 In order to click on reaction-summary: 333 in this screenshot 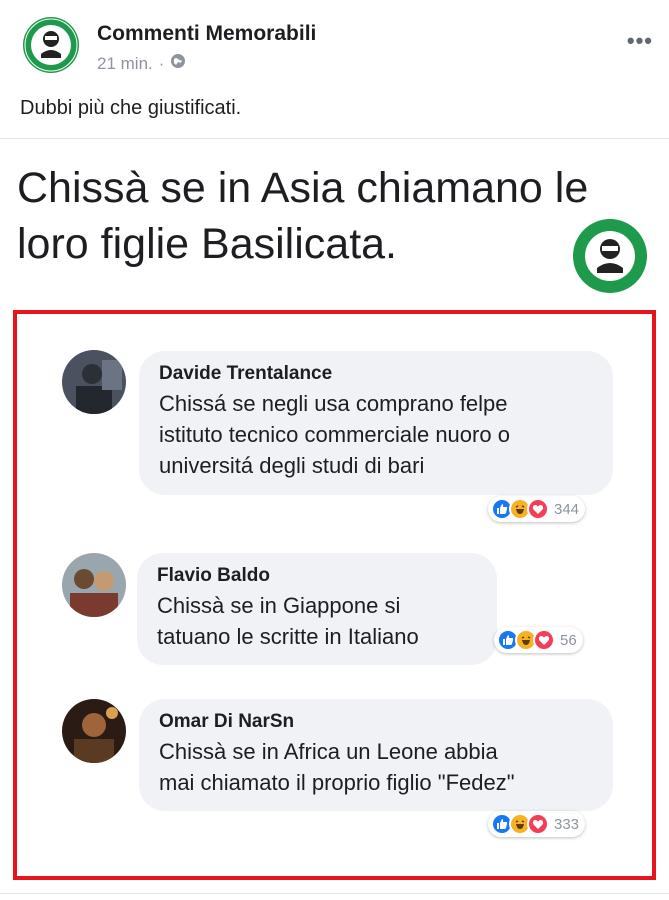, I will do `click(537, 824)`.